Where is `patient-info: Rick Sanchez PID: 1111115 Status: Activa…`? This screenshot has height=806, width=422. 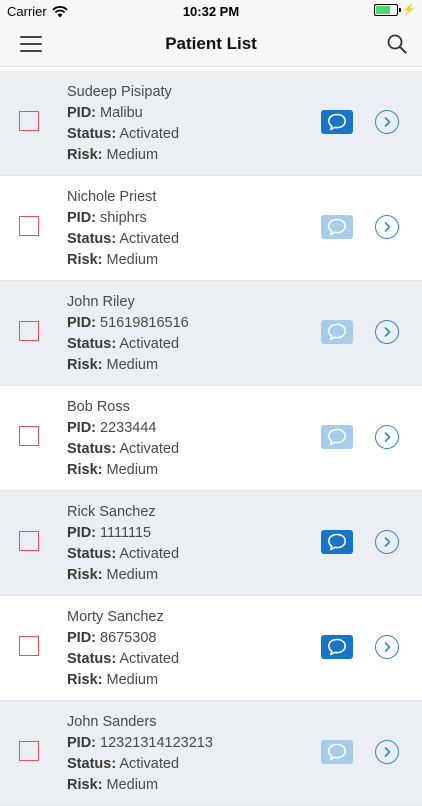 patient-info: Rick Sanchez PID: 1111115 Status: Activa… is located at coordinates (123, 544).